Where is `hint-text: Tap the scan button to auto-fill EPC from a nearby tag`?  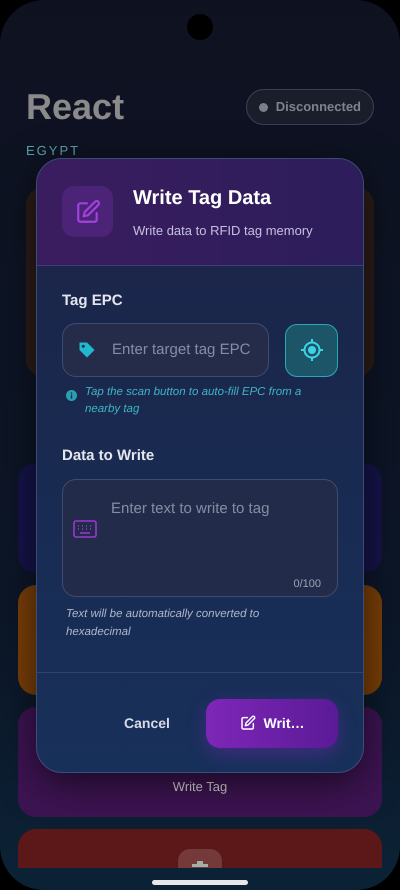
hint-text: Tap the scan button to auto-fill EPC from a nearby tag is located at coordinates (193, 401).